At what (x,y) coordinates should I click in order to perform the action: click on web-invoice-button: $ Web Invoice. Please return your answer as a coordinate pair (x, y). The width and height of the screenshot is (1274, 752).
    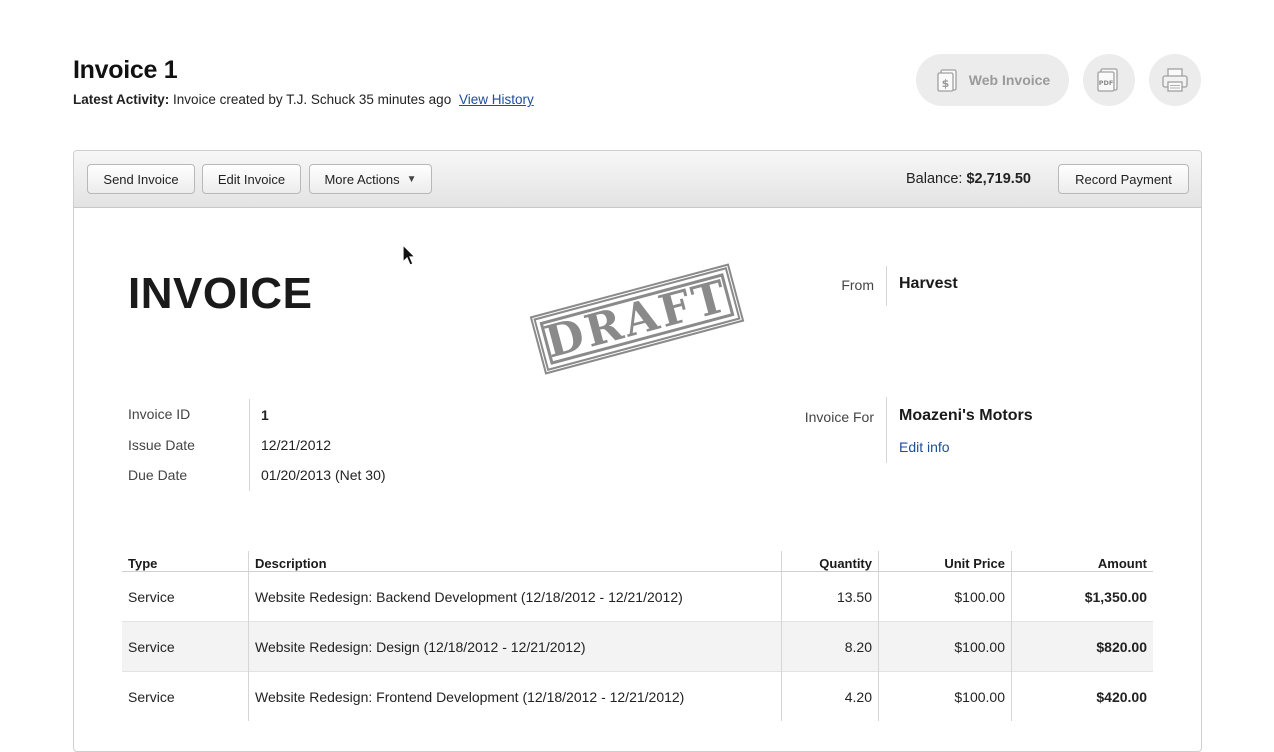
    Looking at the image, I should click on (992, 80).